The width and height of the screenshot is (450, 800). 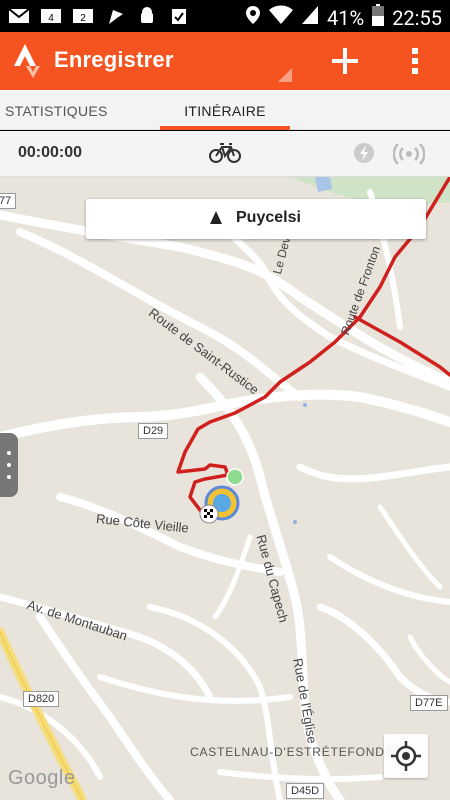 What do you see at coordinates (292, 752) in the screenshot?
I see `label-town: CASTELNAU-D'ESTRÉTEFONDS` at bounding box center [292, 752].